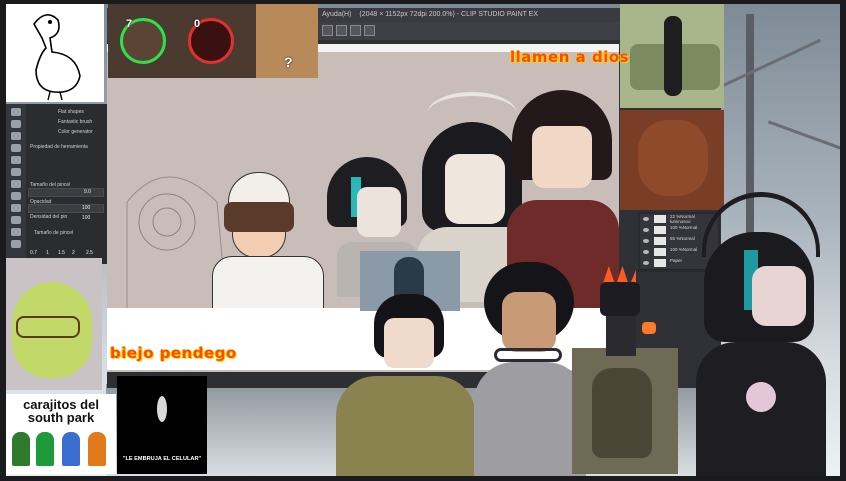  I want to click on glasses, so click(48, 327).